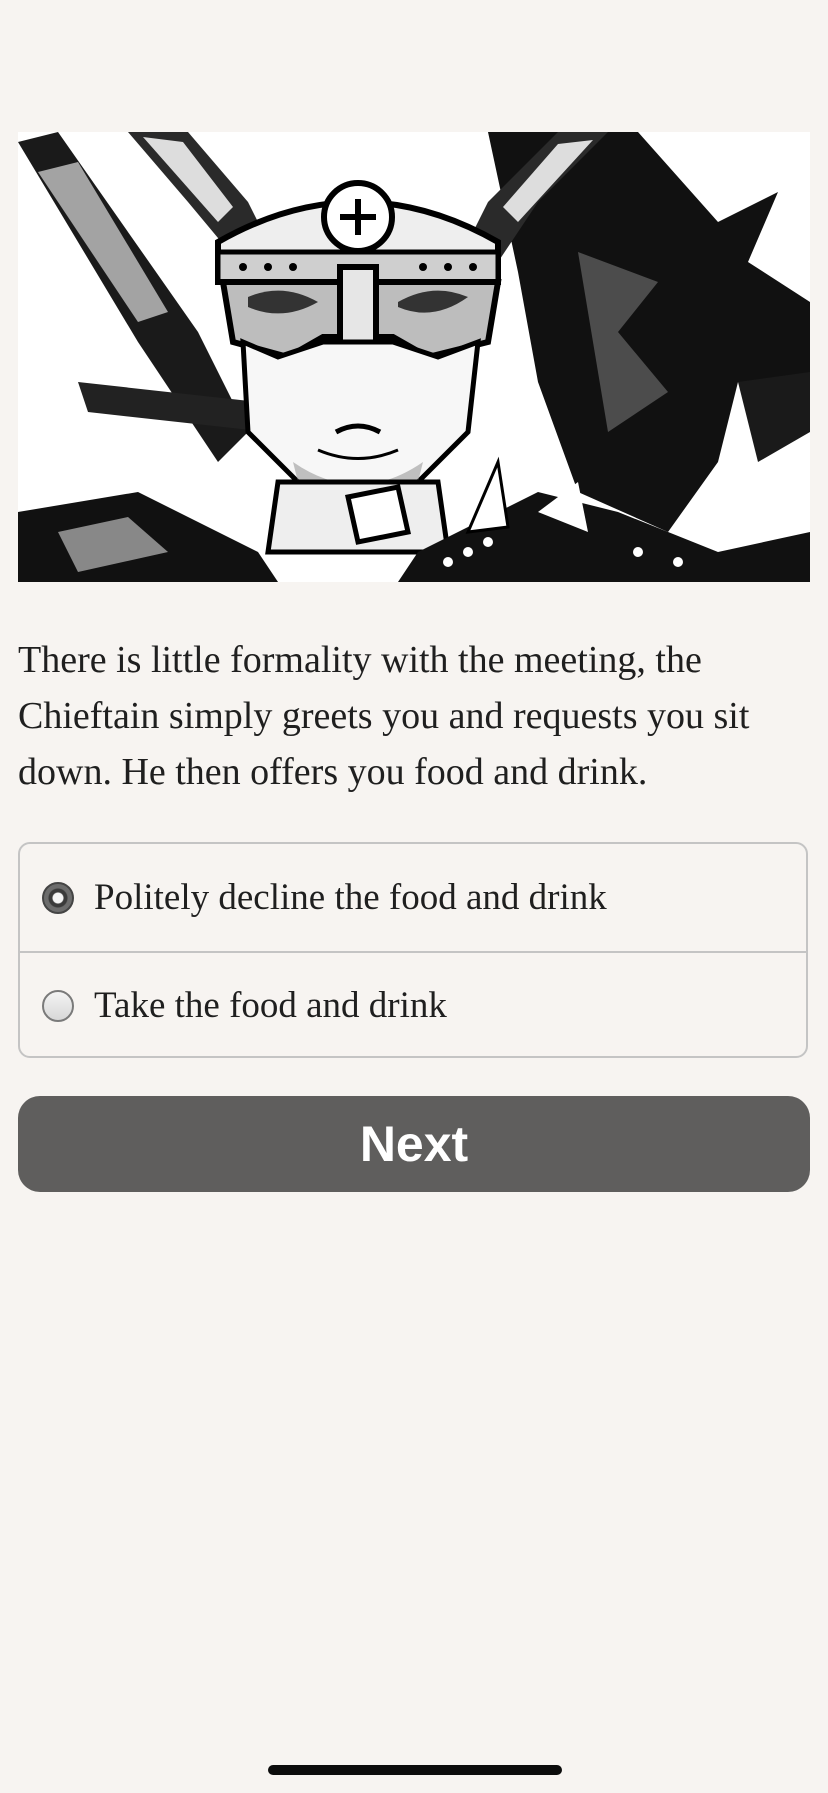  Describe the element at coordinates (58, 1005) in the screenshot. I see `radio-unselected-icon` at that location.